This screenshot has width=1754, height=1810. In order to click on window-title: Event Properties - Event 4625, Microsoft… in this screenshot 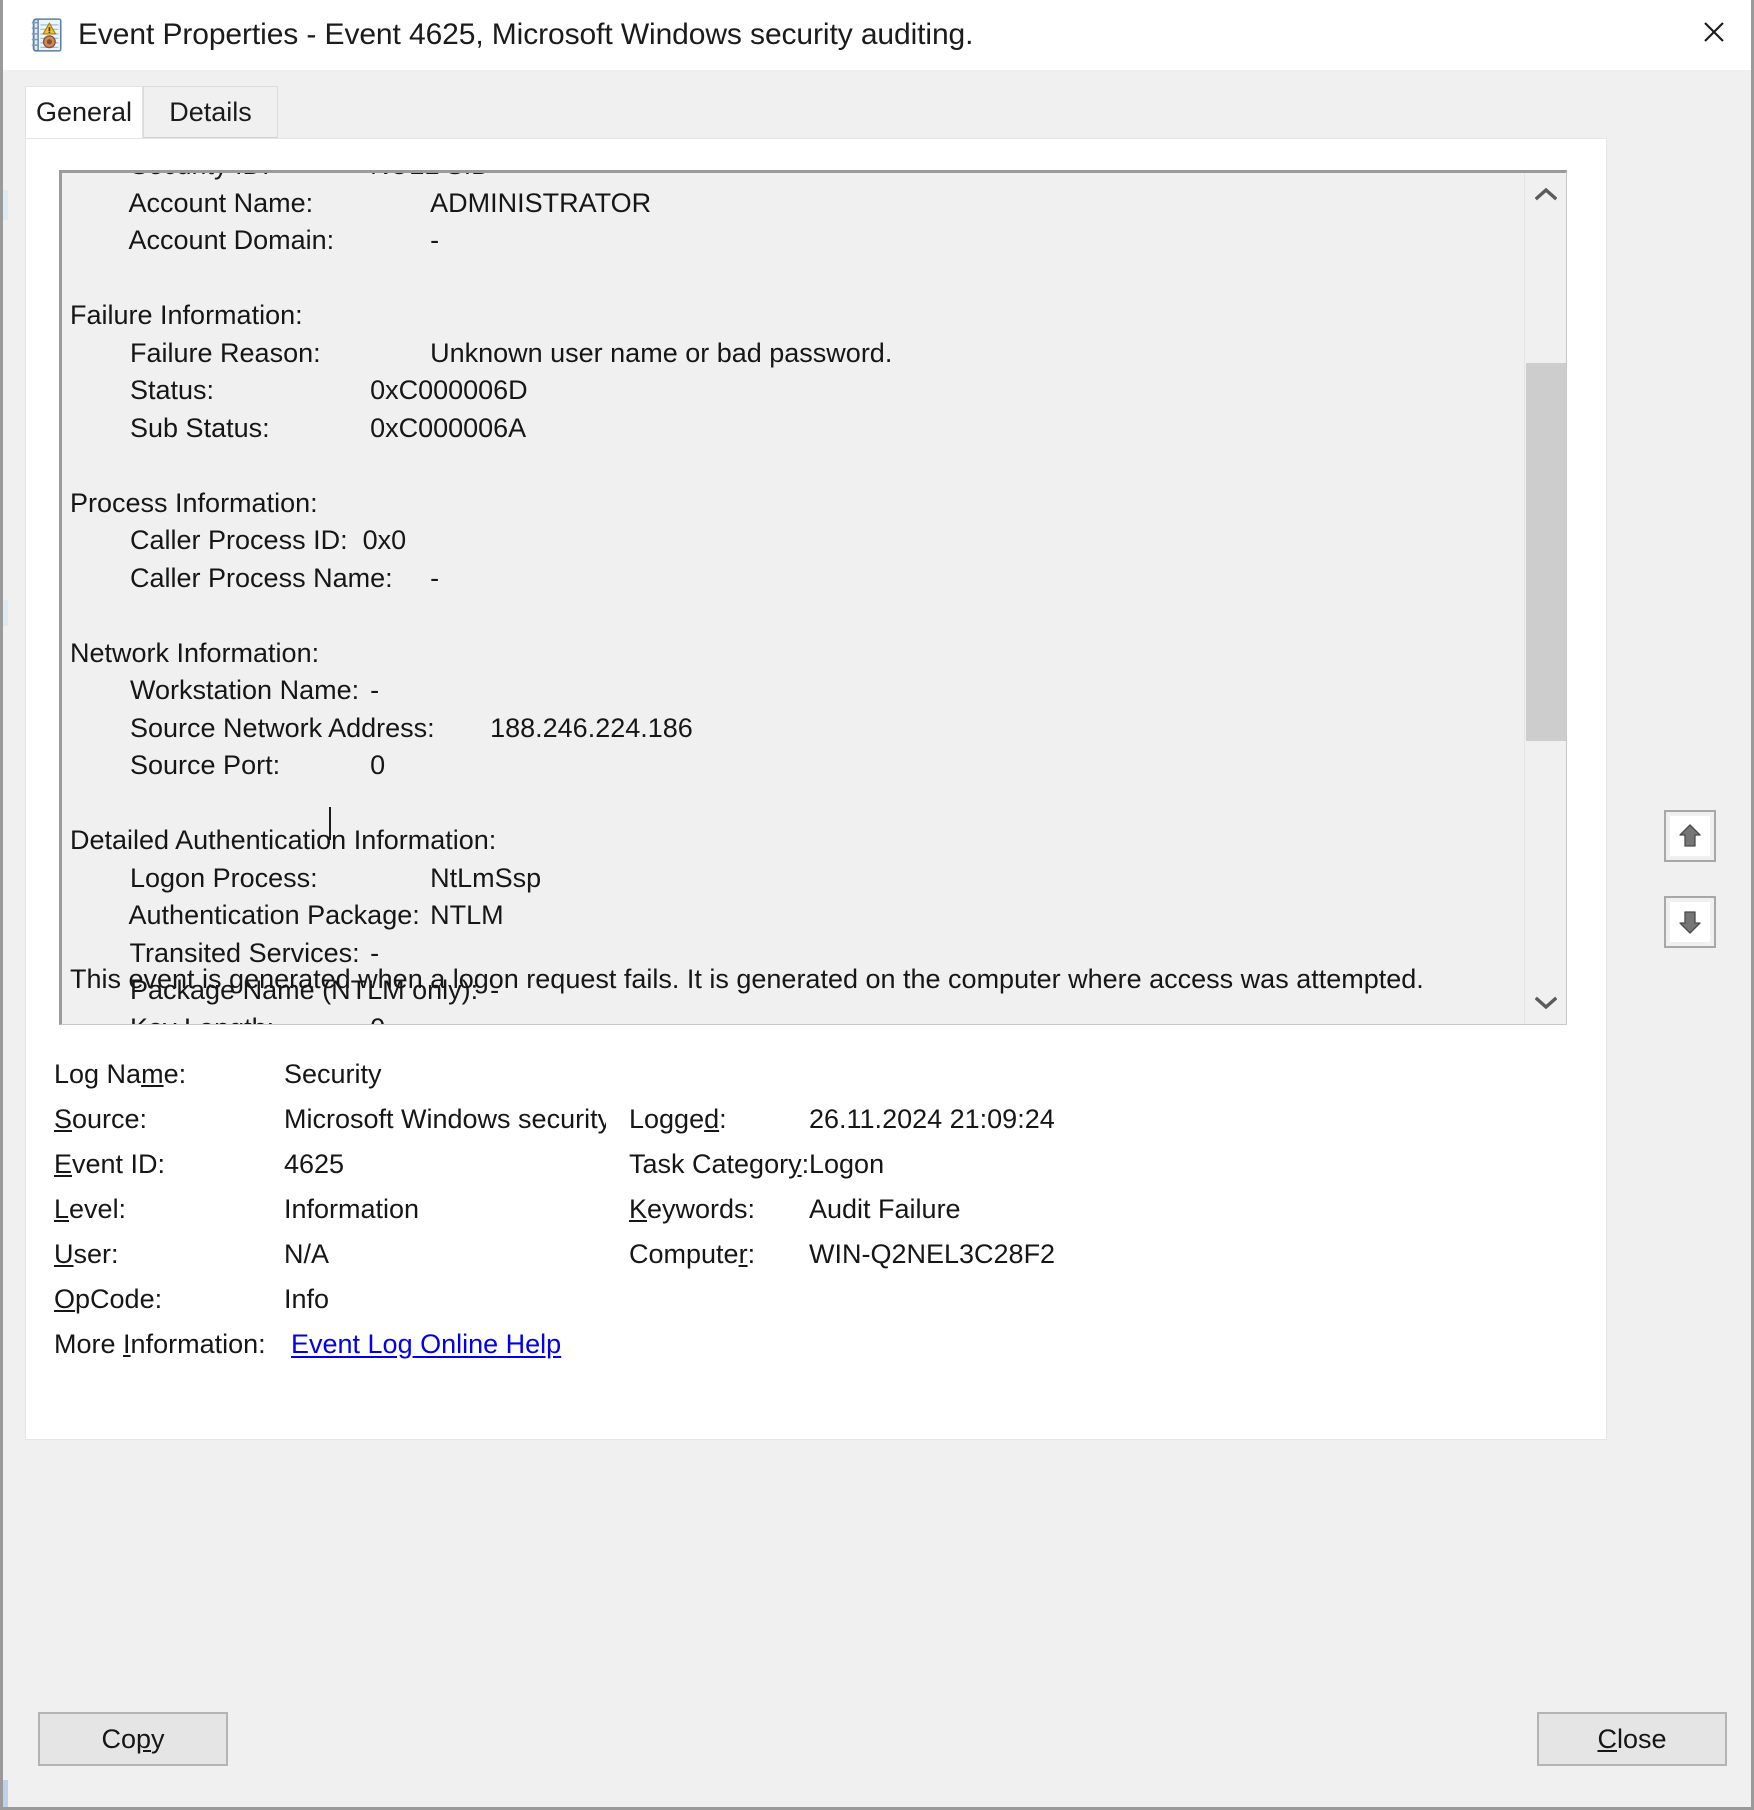, I will do `click(526, 34)`.